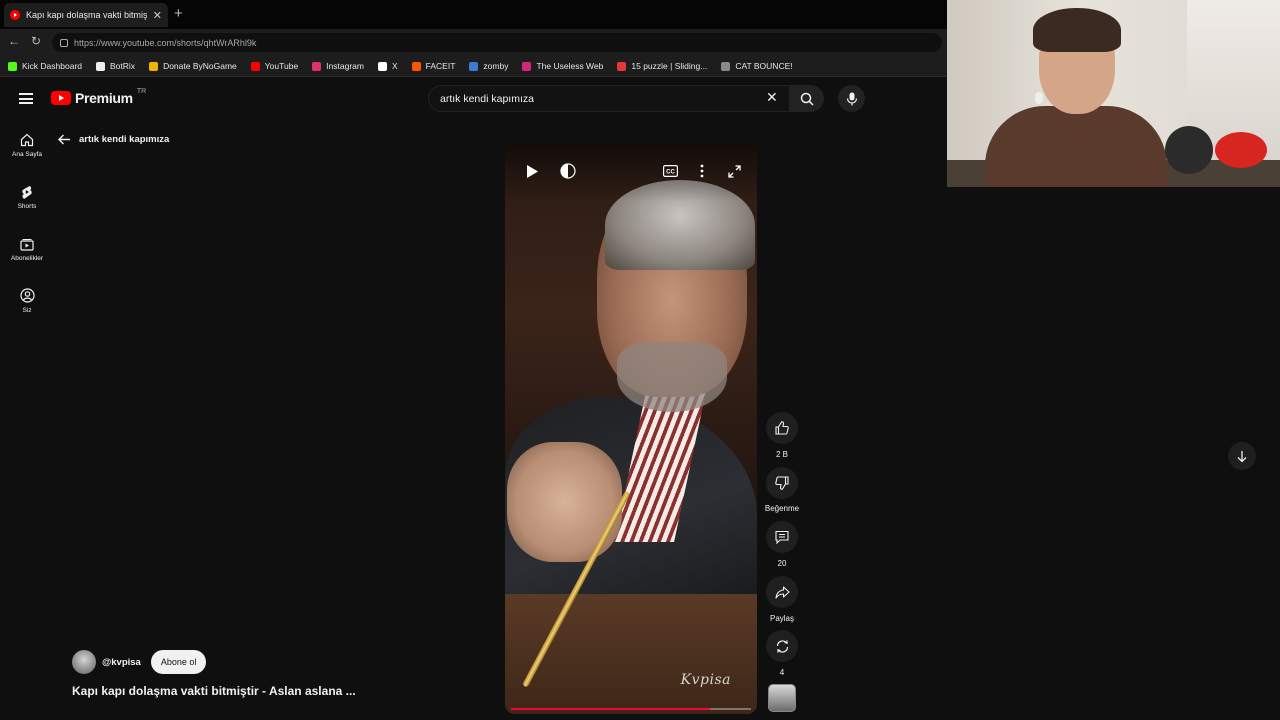  What do you see at coordinates (27, 140) in the screenshot?
I see `home-icon` at bounding box center [27, 140].